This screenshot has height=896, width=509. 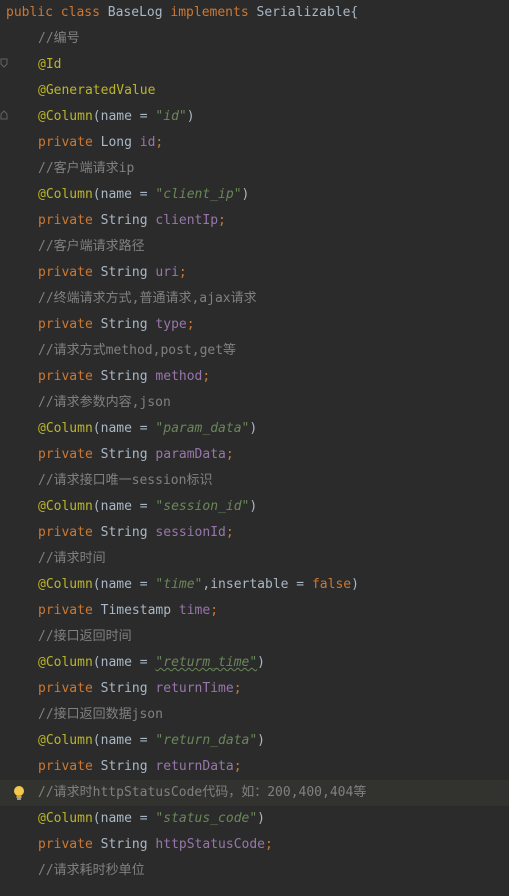 I want to click on code-line: //请求时httpStatusCode代码，如：200,400,404等, so click(x=254, y=793).